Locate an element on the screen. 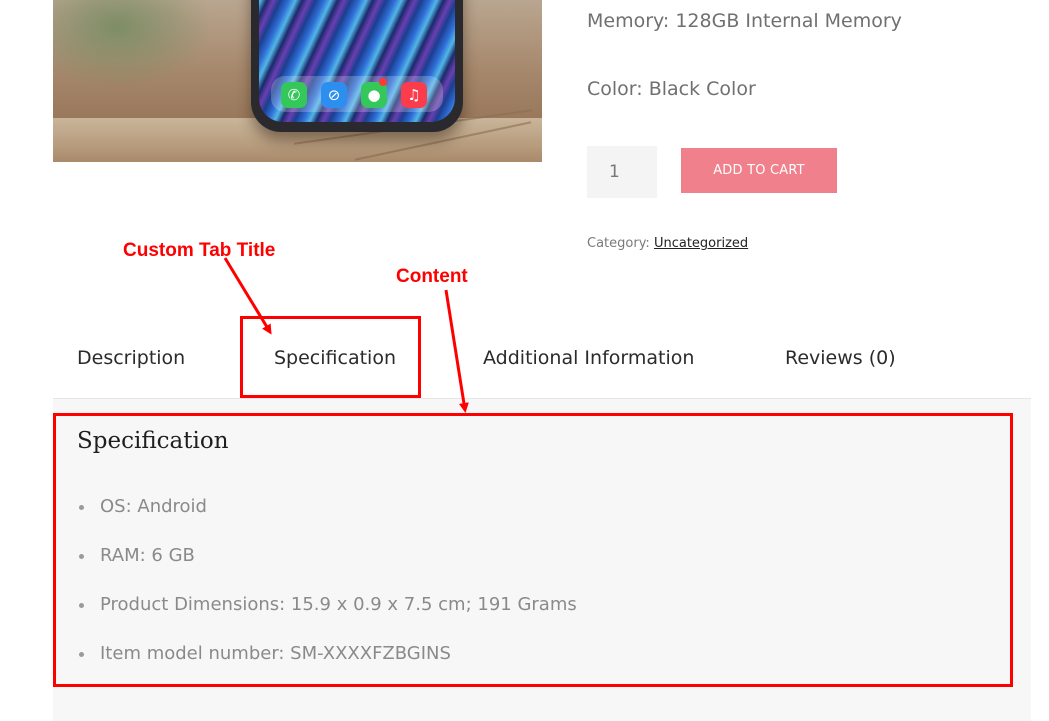  product-image: ✆ ⊘ ● ♫ is located at coordinates (297, 81).